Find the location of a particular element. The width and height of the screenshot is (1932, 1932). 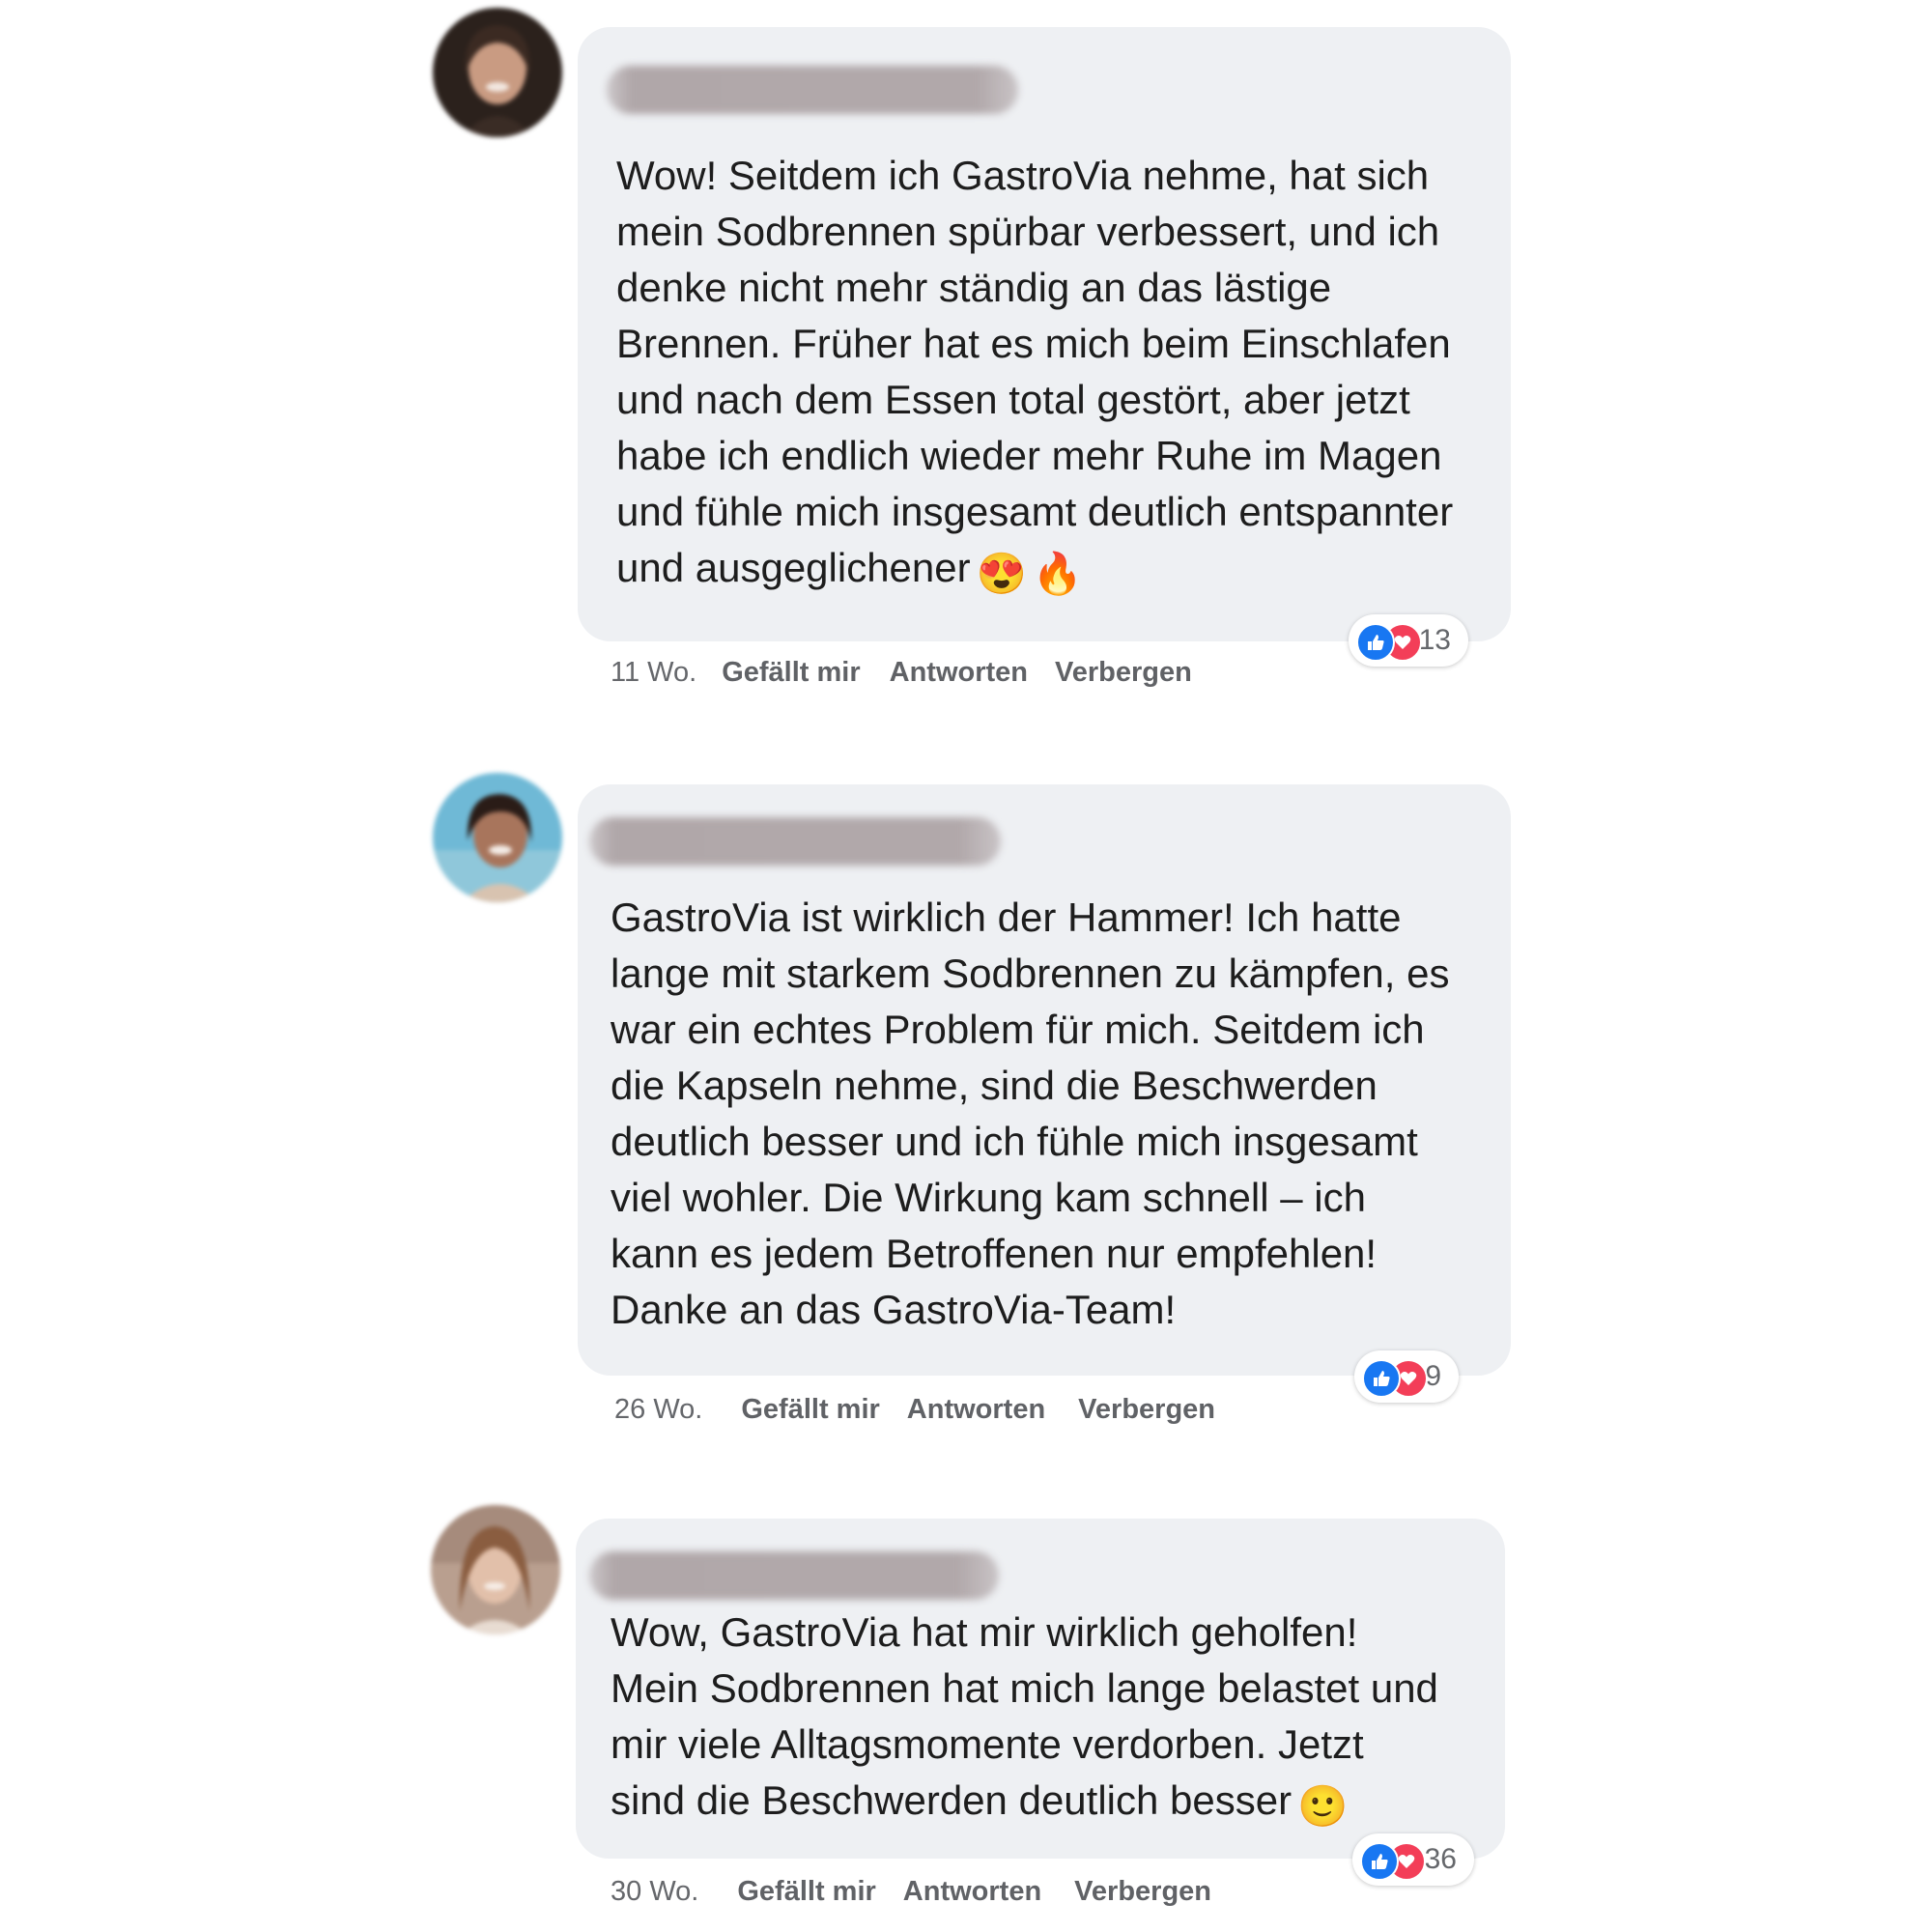

reaction-count: 13 is located at coordinates (1434, 640).